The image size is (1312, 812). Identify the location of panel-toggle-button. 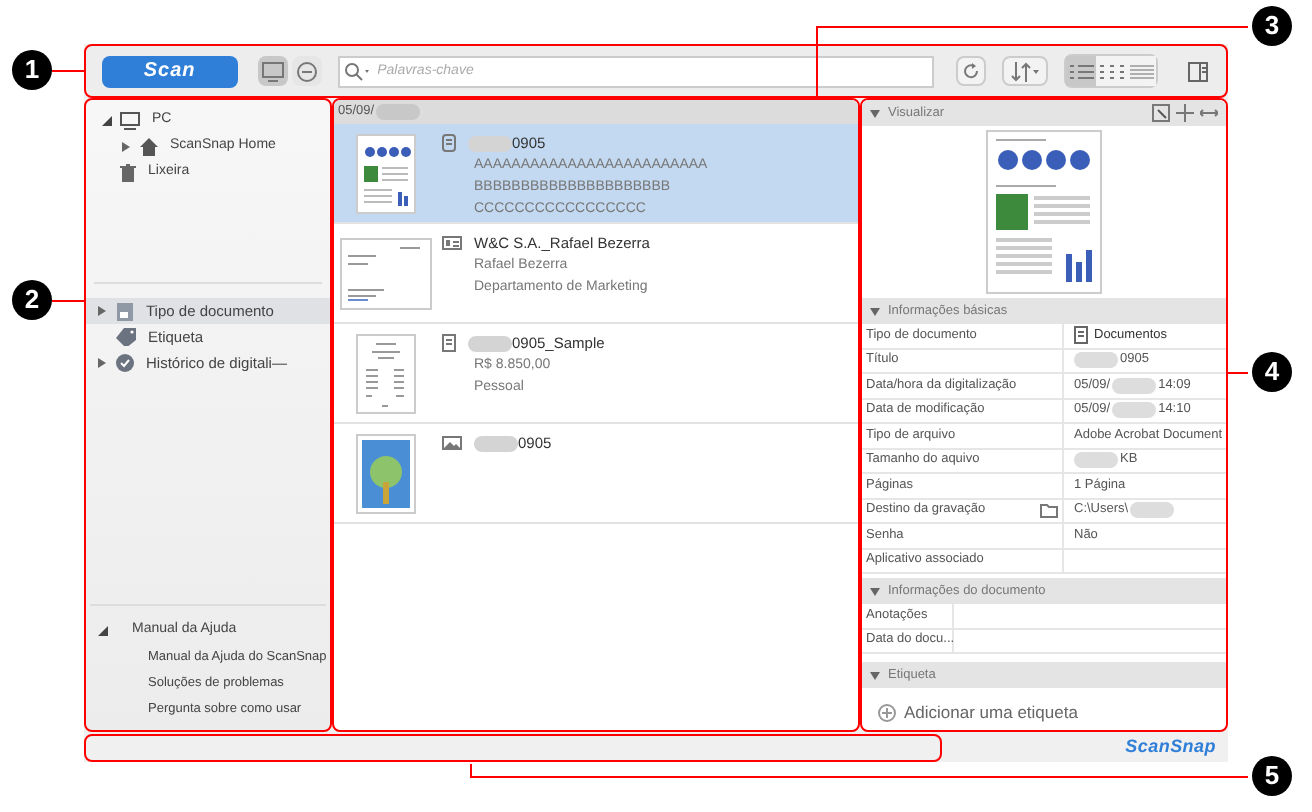
(1198, 71).